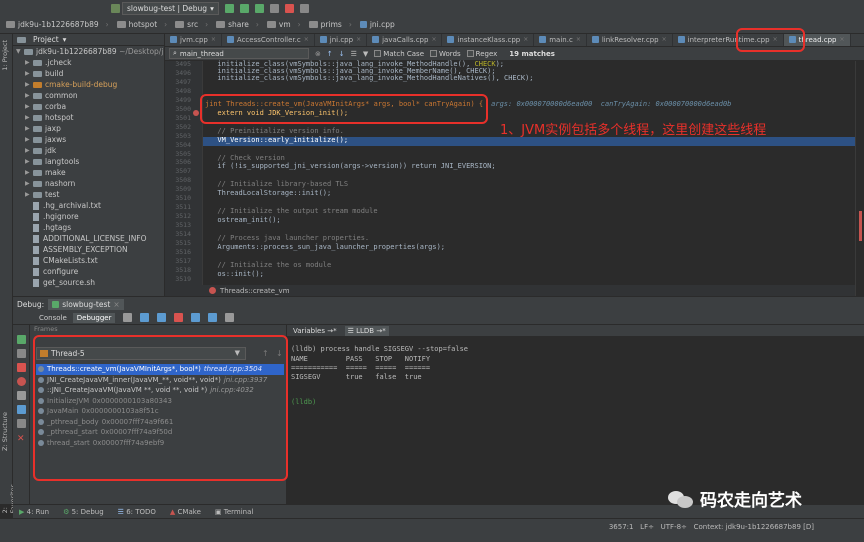 This screenshot has height=542, width=864. Describe the element at coordinates (88, 205) in the screenshot. I see `tree-item: .hg_archival.txt` at that location.